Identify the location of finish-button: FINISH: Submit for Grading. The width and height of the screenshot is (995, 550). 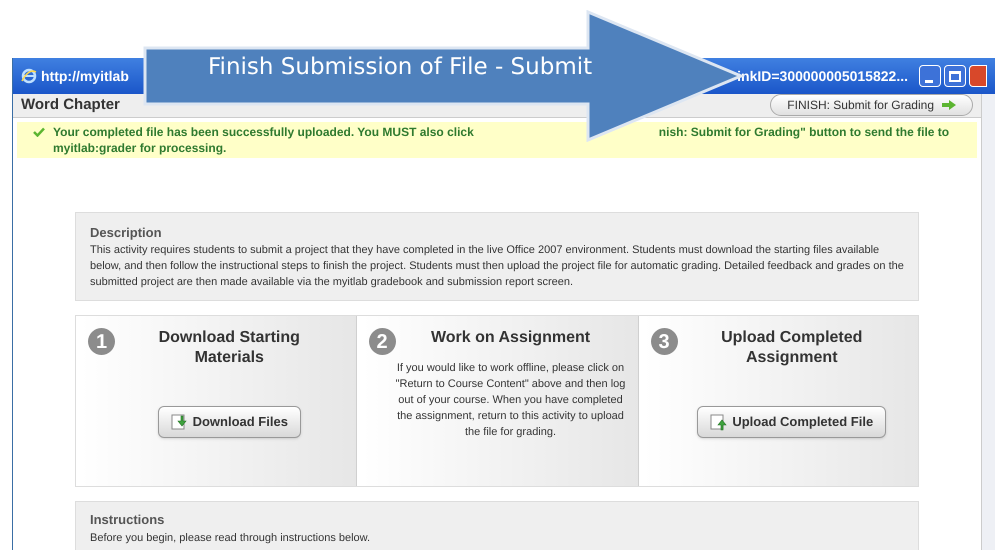
(871, 105).